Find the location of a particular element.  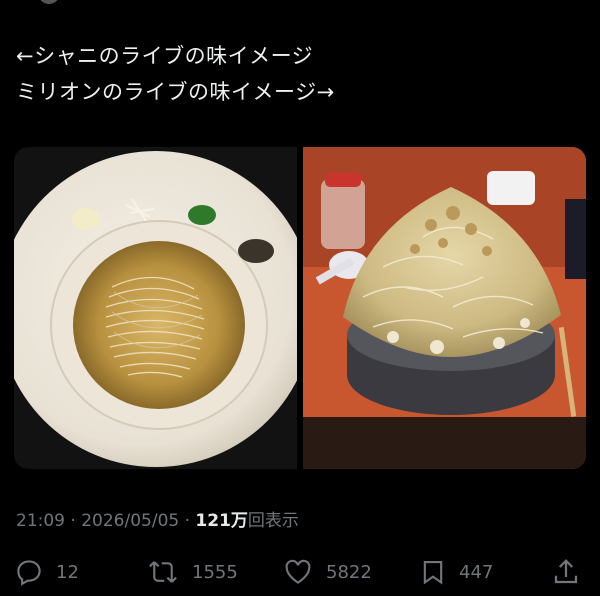

bookmark-button: 447 is located at coordinates (456, 572).